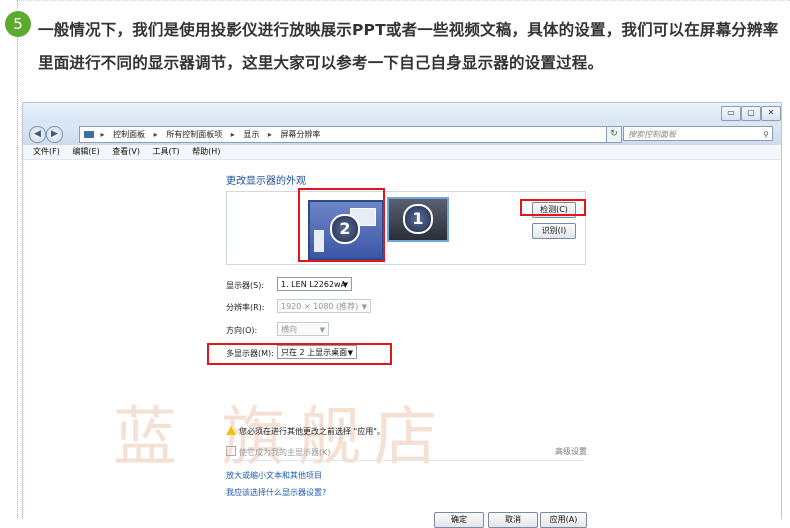 This screenshot has height=528, width=790. Describe the element at coordinates (245, 307) in the screenshot. I see `resolution-label: 分辨率(R):` at that location.